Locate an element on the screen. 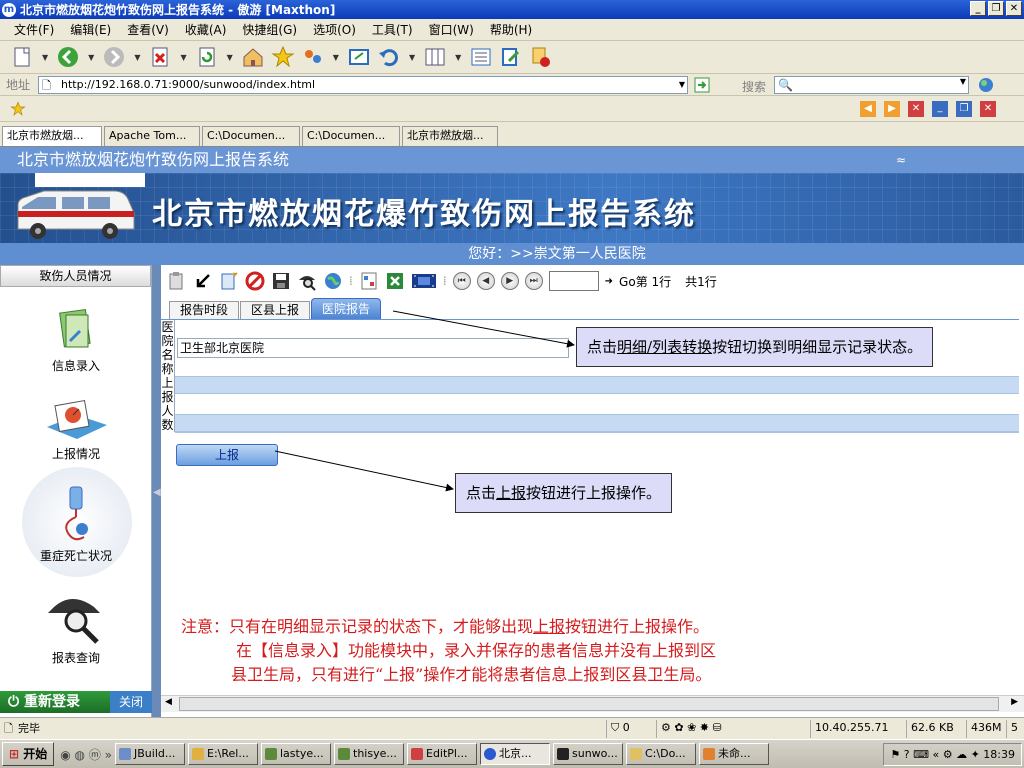 This screenshot has width=1024, height=768. window-icon is located at coordinates (359, 57).